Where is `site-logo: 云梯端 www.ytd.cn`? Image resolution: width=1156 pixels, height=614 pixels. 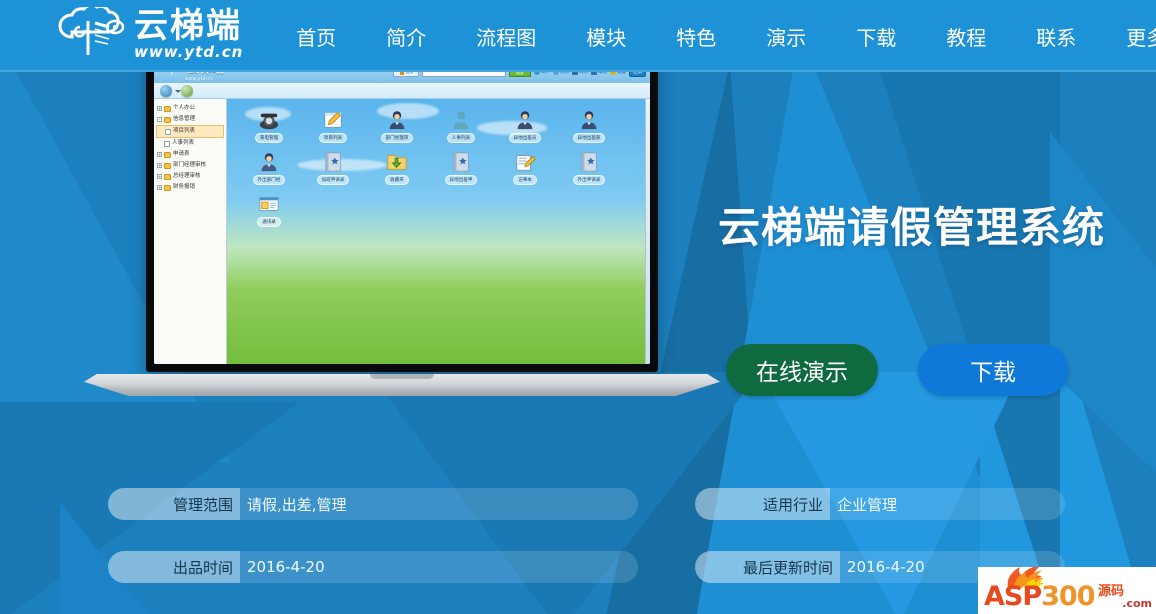
site-logo: 云梯端 www.ytd.cn is located at coordinates (150, 34).